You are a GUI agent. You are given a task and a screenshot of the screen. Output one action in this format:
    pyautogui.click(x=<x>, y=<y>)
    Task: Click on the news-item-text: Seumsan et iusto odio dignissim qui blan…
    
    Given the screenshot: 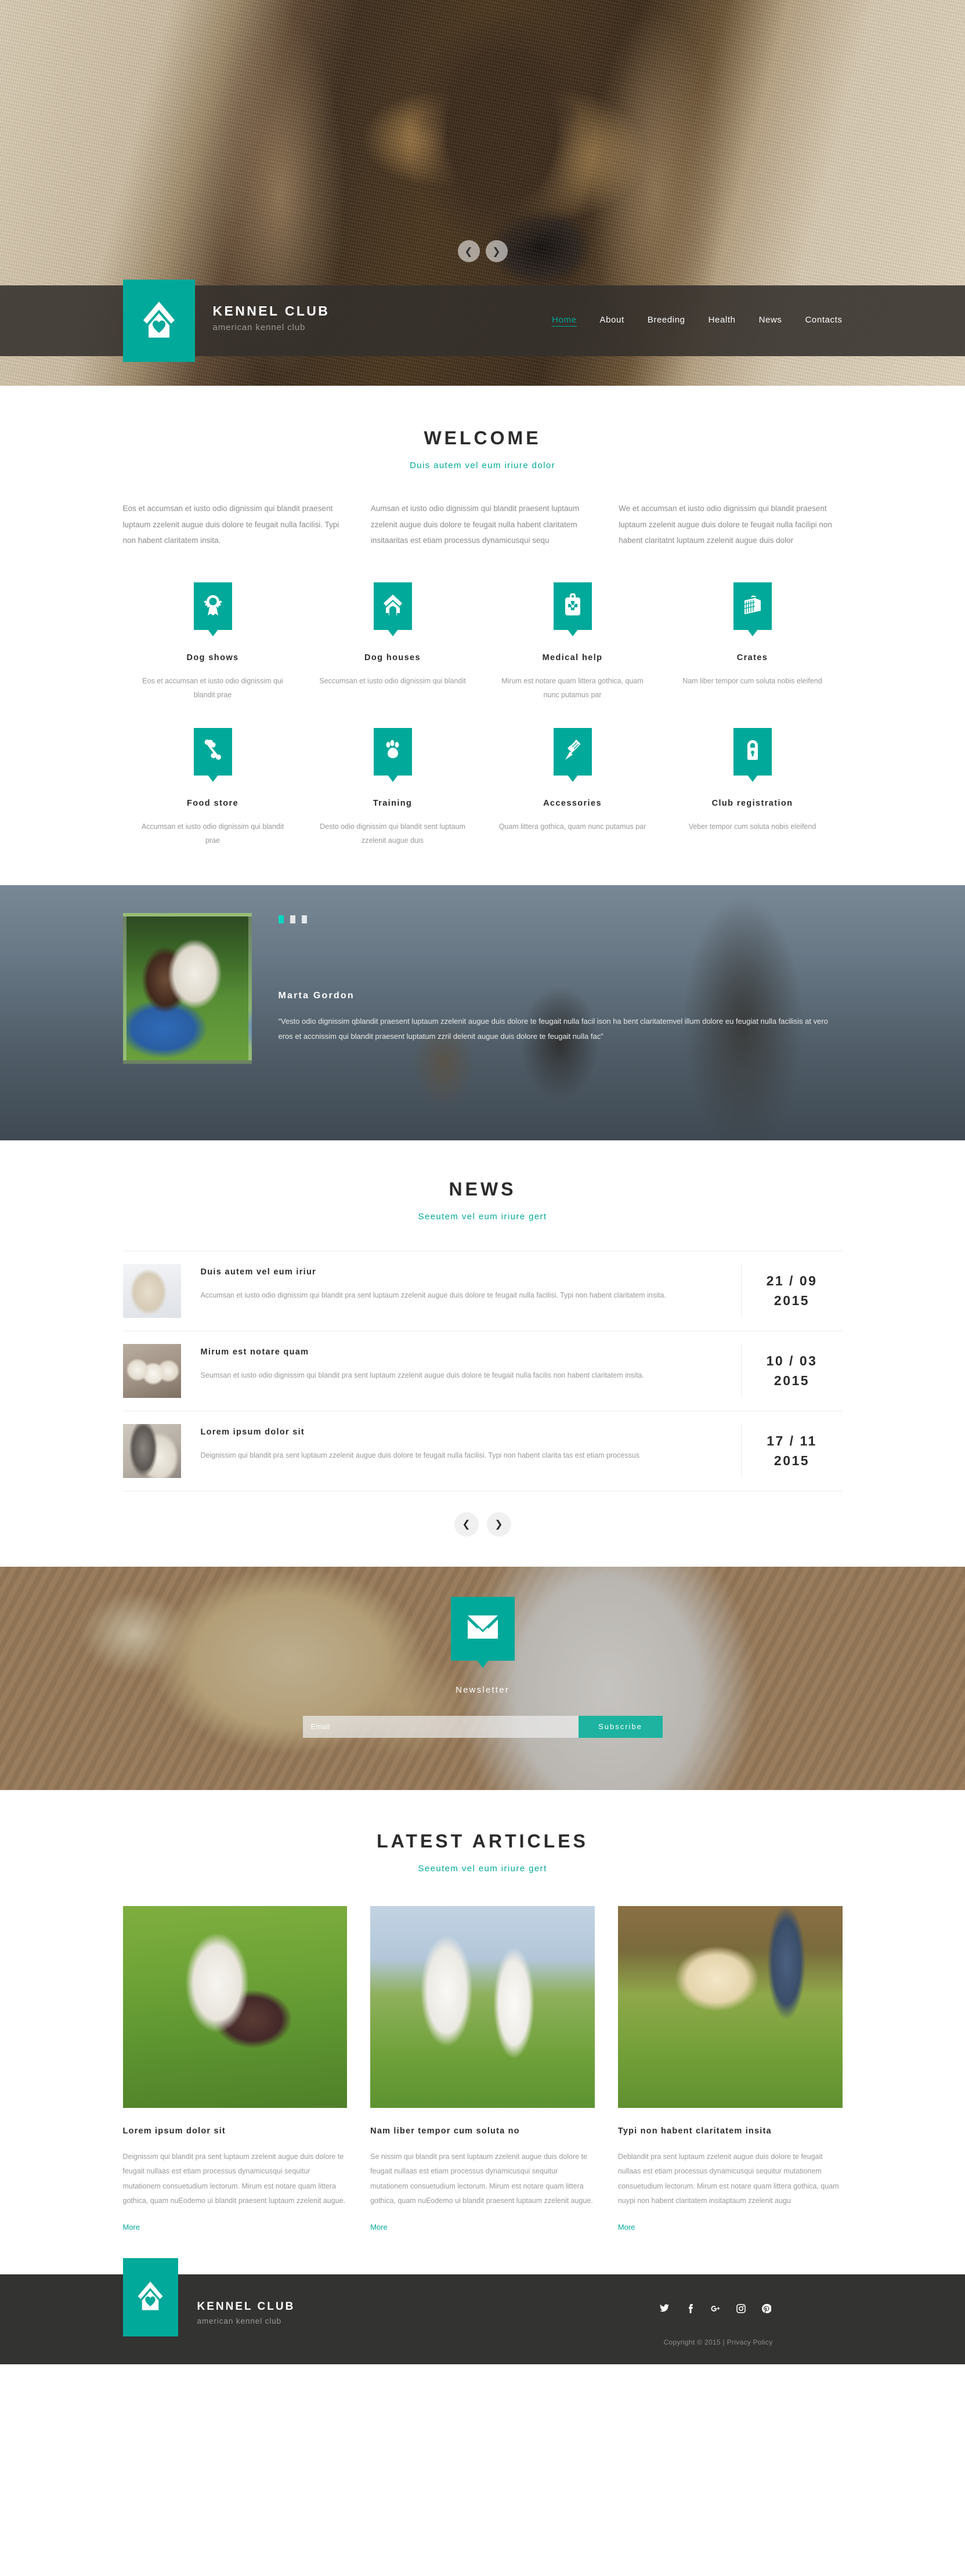 What is the action you would take?
    pyautogui.click(x=422, y=1375)
    